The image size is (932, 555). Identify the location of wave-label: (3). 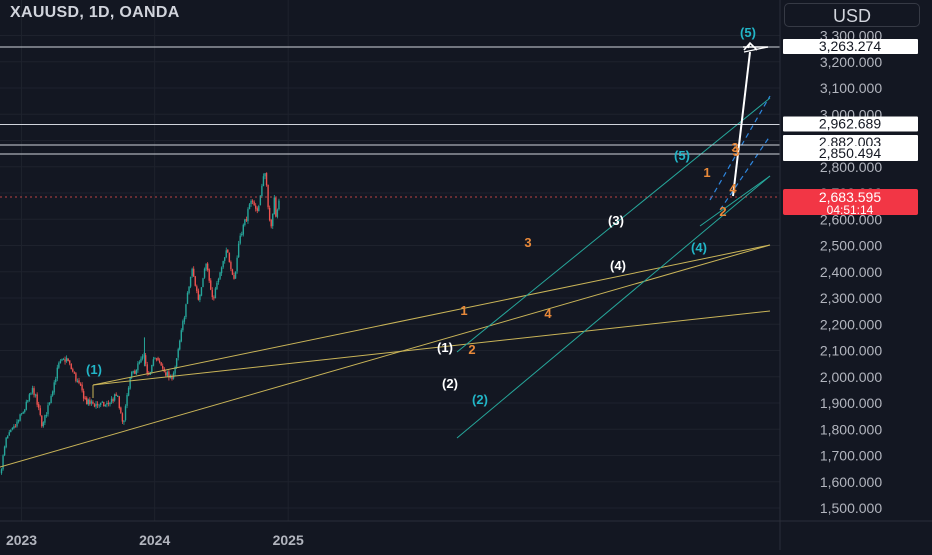
(616, 220).